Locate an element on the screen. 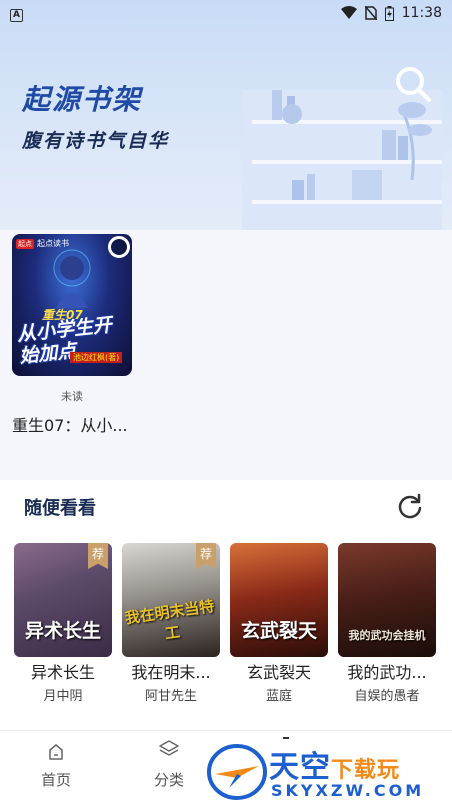  refresh-icon is located at coordinates (410, 506).